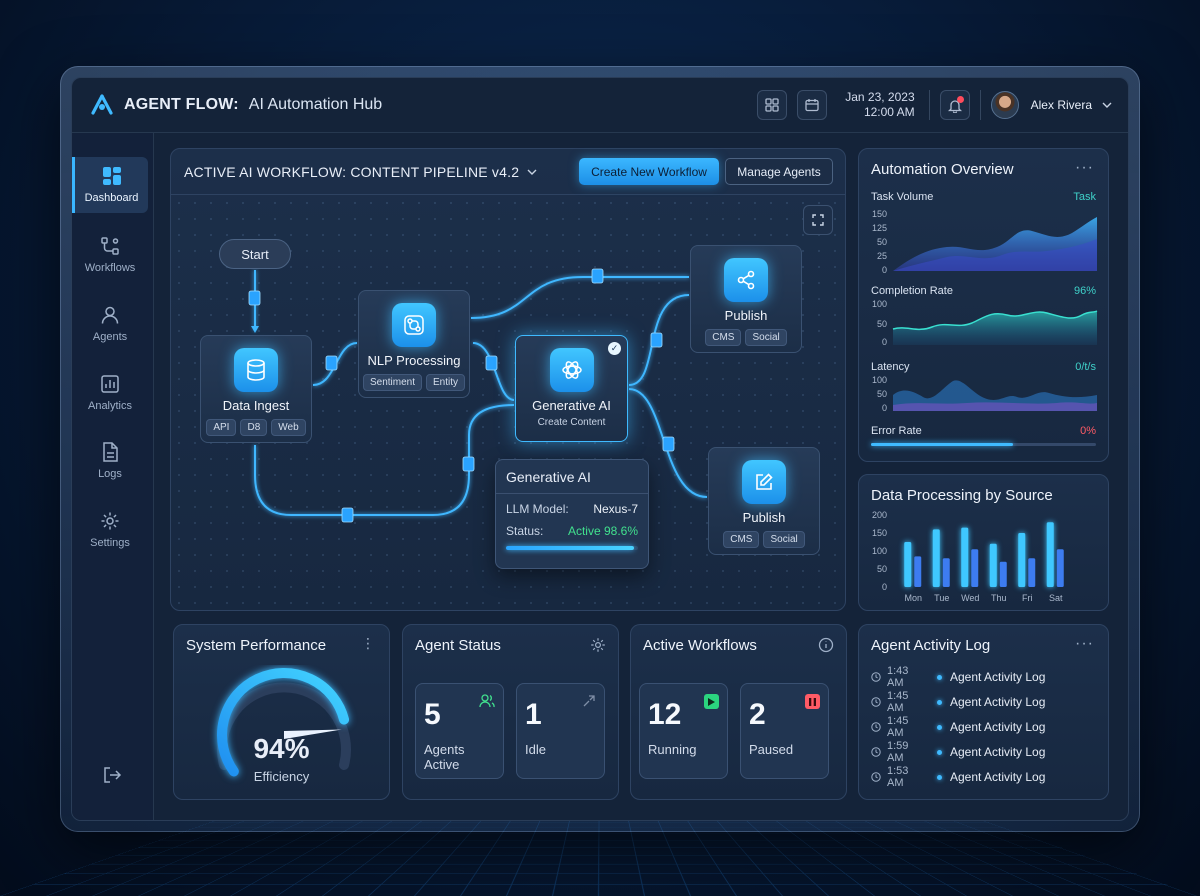  What do you see at coordinates (571, 370) in the screenshot?
I see `ai-icon` at bounding box center [571, 370].